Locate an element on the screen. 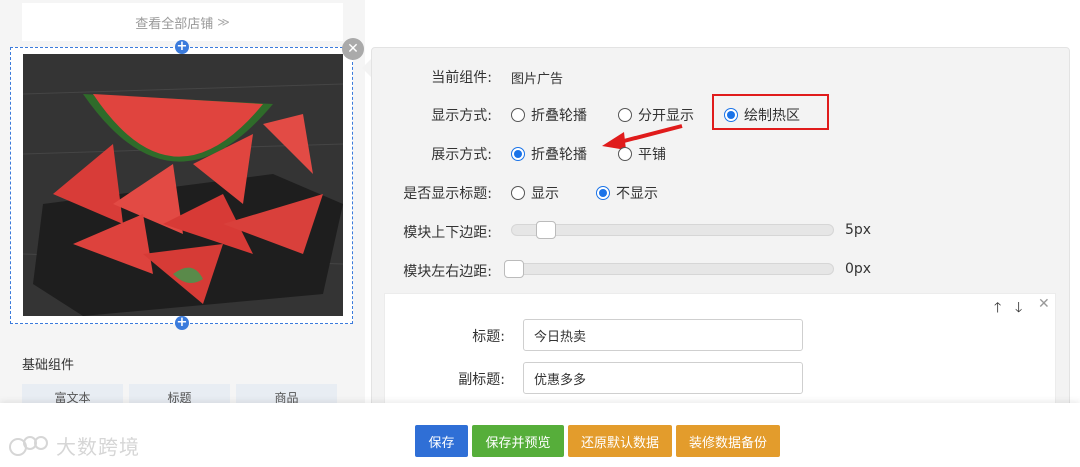 This screenshot has width=1080, height=467. title-field-label: 标题: is located at coordinates (488, 337).